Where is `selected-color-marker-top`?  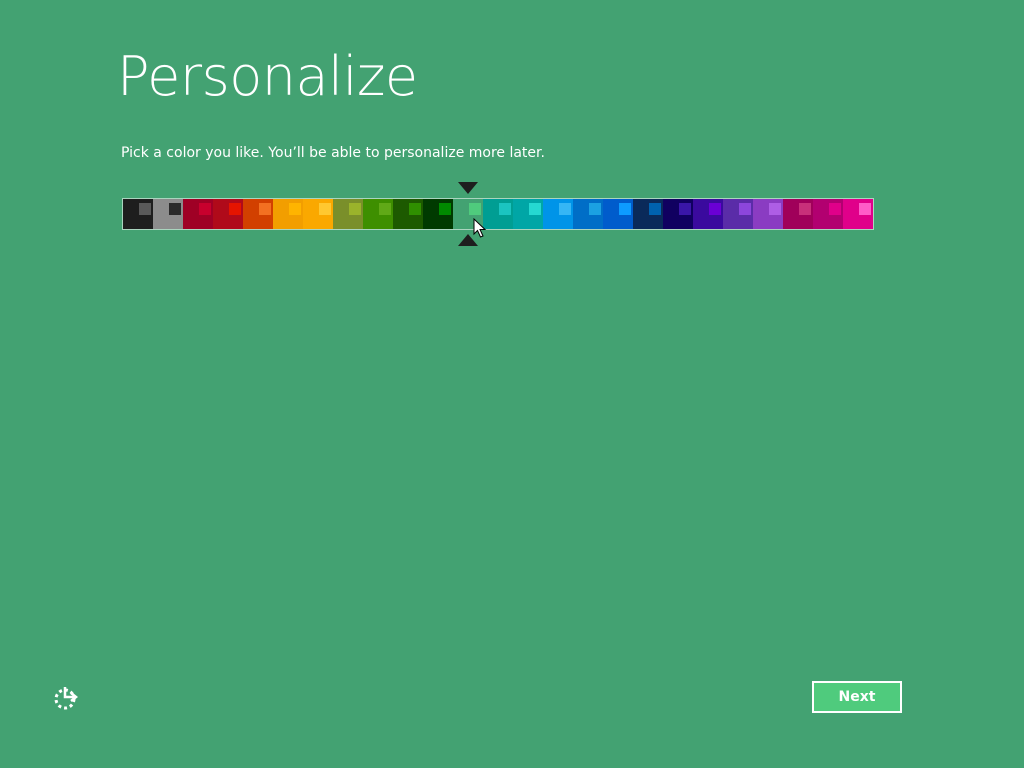
selected-color-marker-top is located at coordinates (468, 188).